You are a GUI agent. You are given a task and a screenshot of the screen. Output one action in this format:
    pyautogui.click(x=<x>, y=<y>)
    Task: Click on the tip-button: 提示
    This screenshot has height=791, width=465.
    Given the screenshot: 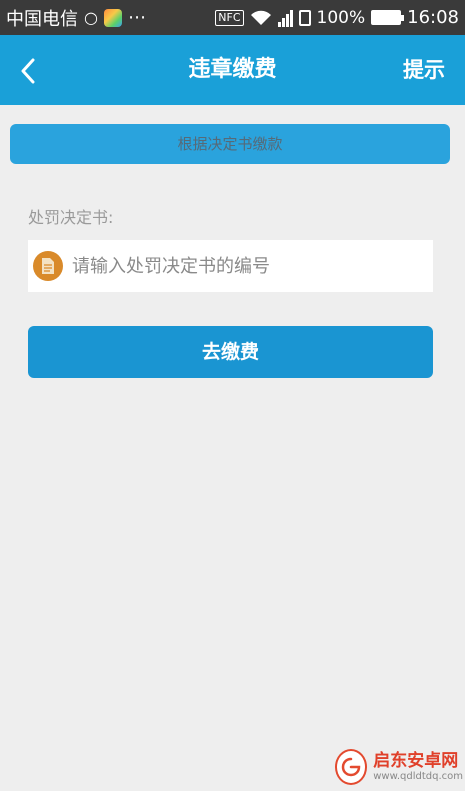 What is the action you would take?
    pyautogui.click(x=424, y=70)
    